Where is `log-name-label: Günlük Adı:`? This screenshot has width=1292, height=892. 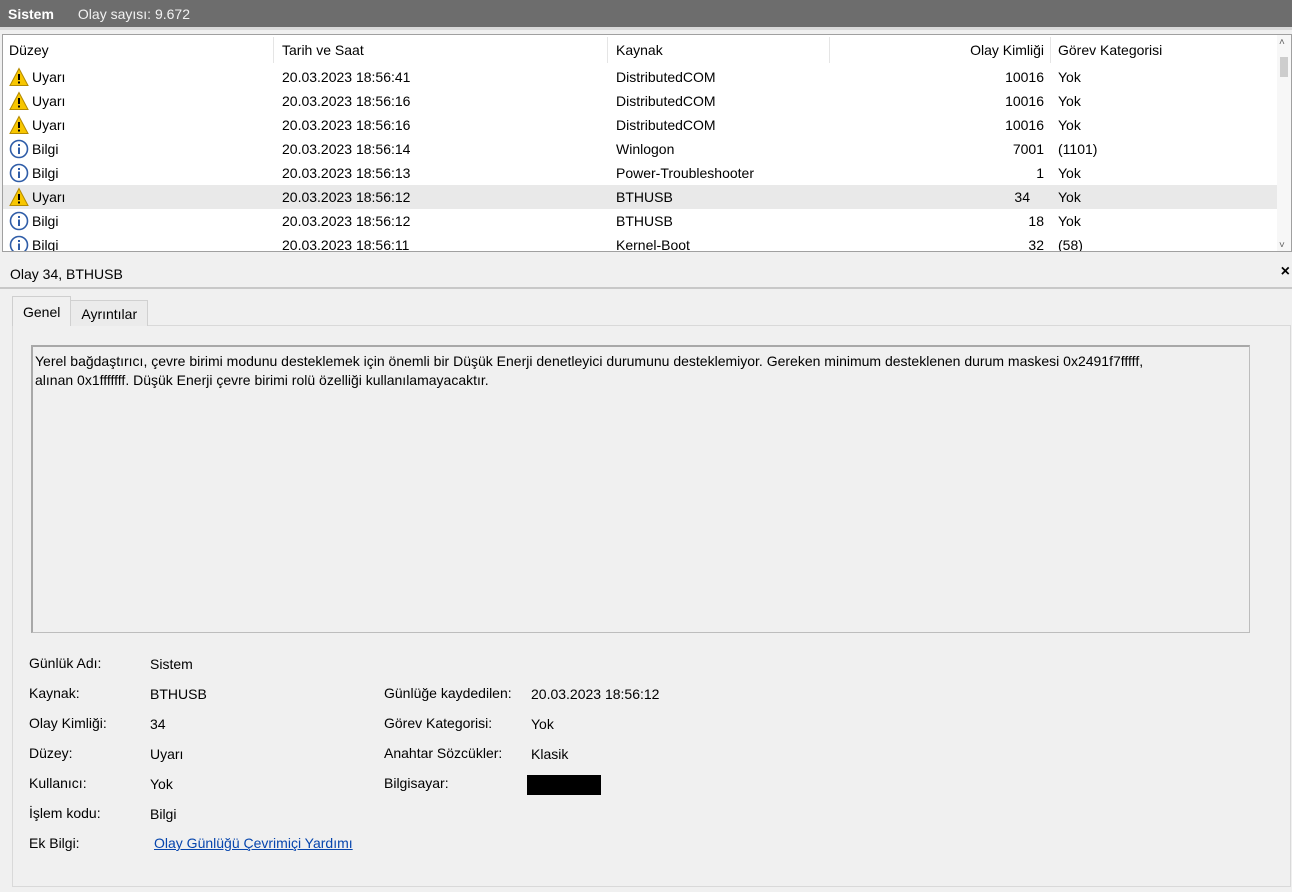
log-name-label: Günlük Adı: is located at coordinates (65, 663).